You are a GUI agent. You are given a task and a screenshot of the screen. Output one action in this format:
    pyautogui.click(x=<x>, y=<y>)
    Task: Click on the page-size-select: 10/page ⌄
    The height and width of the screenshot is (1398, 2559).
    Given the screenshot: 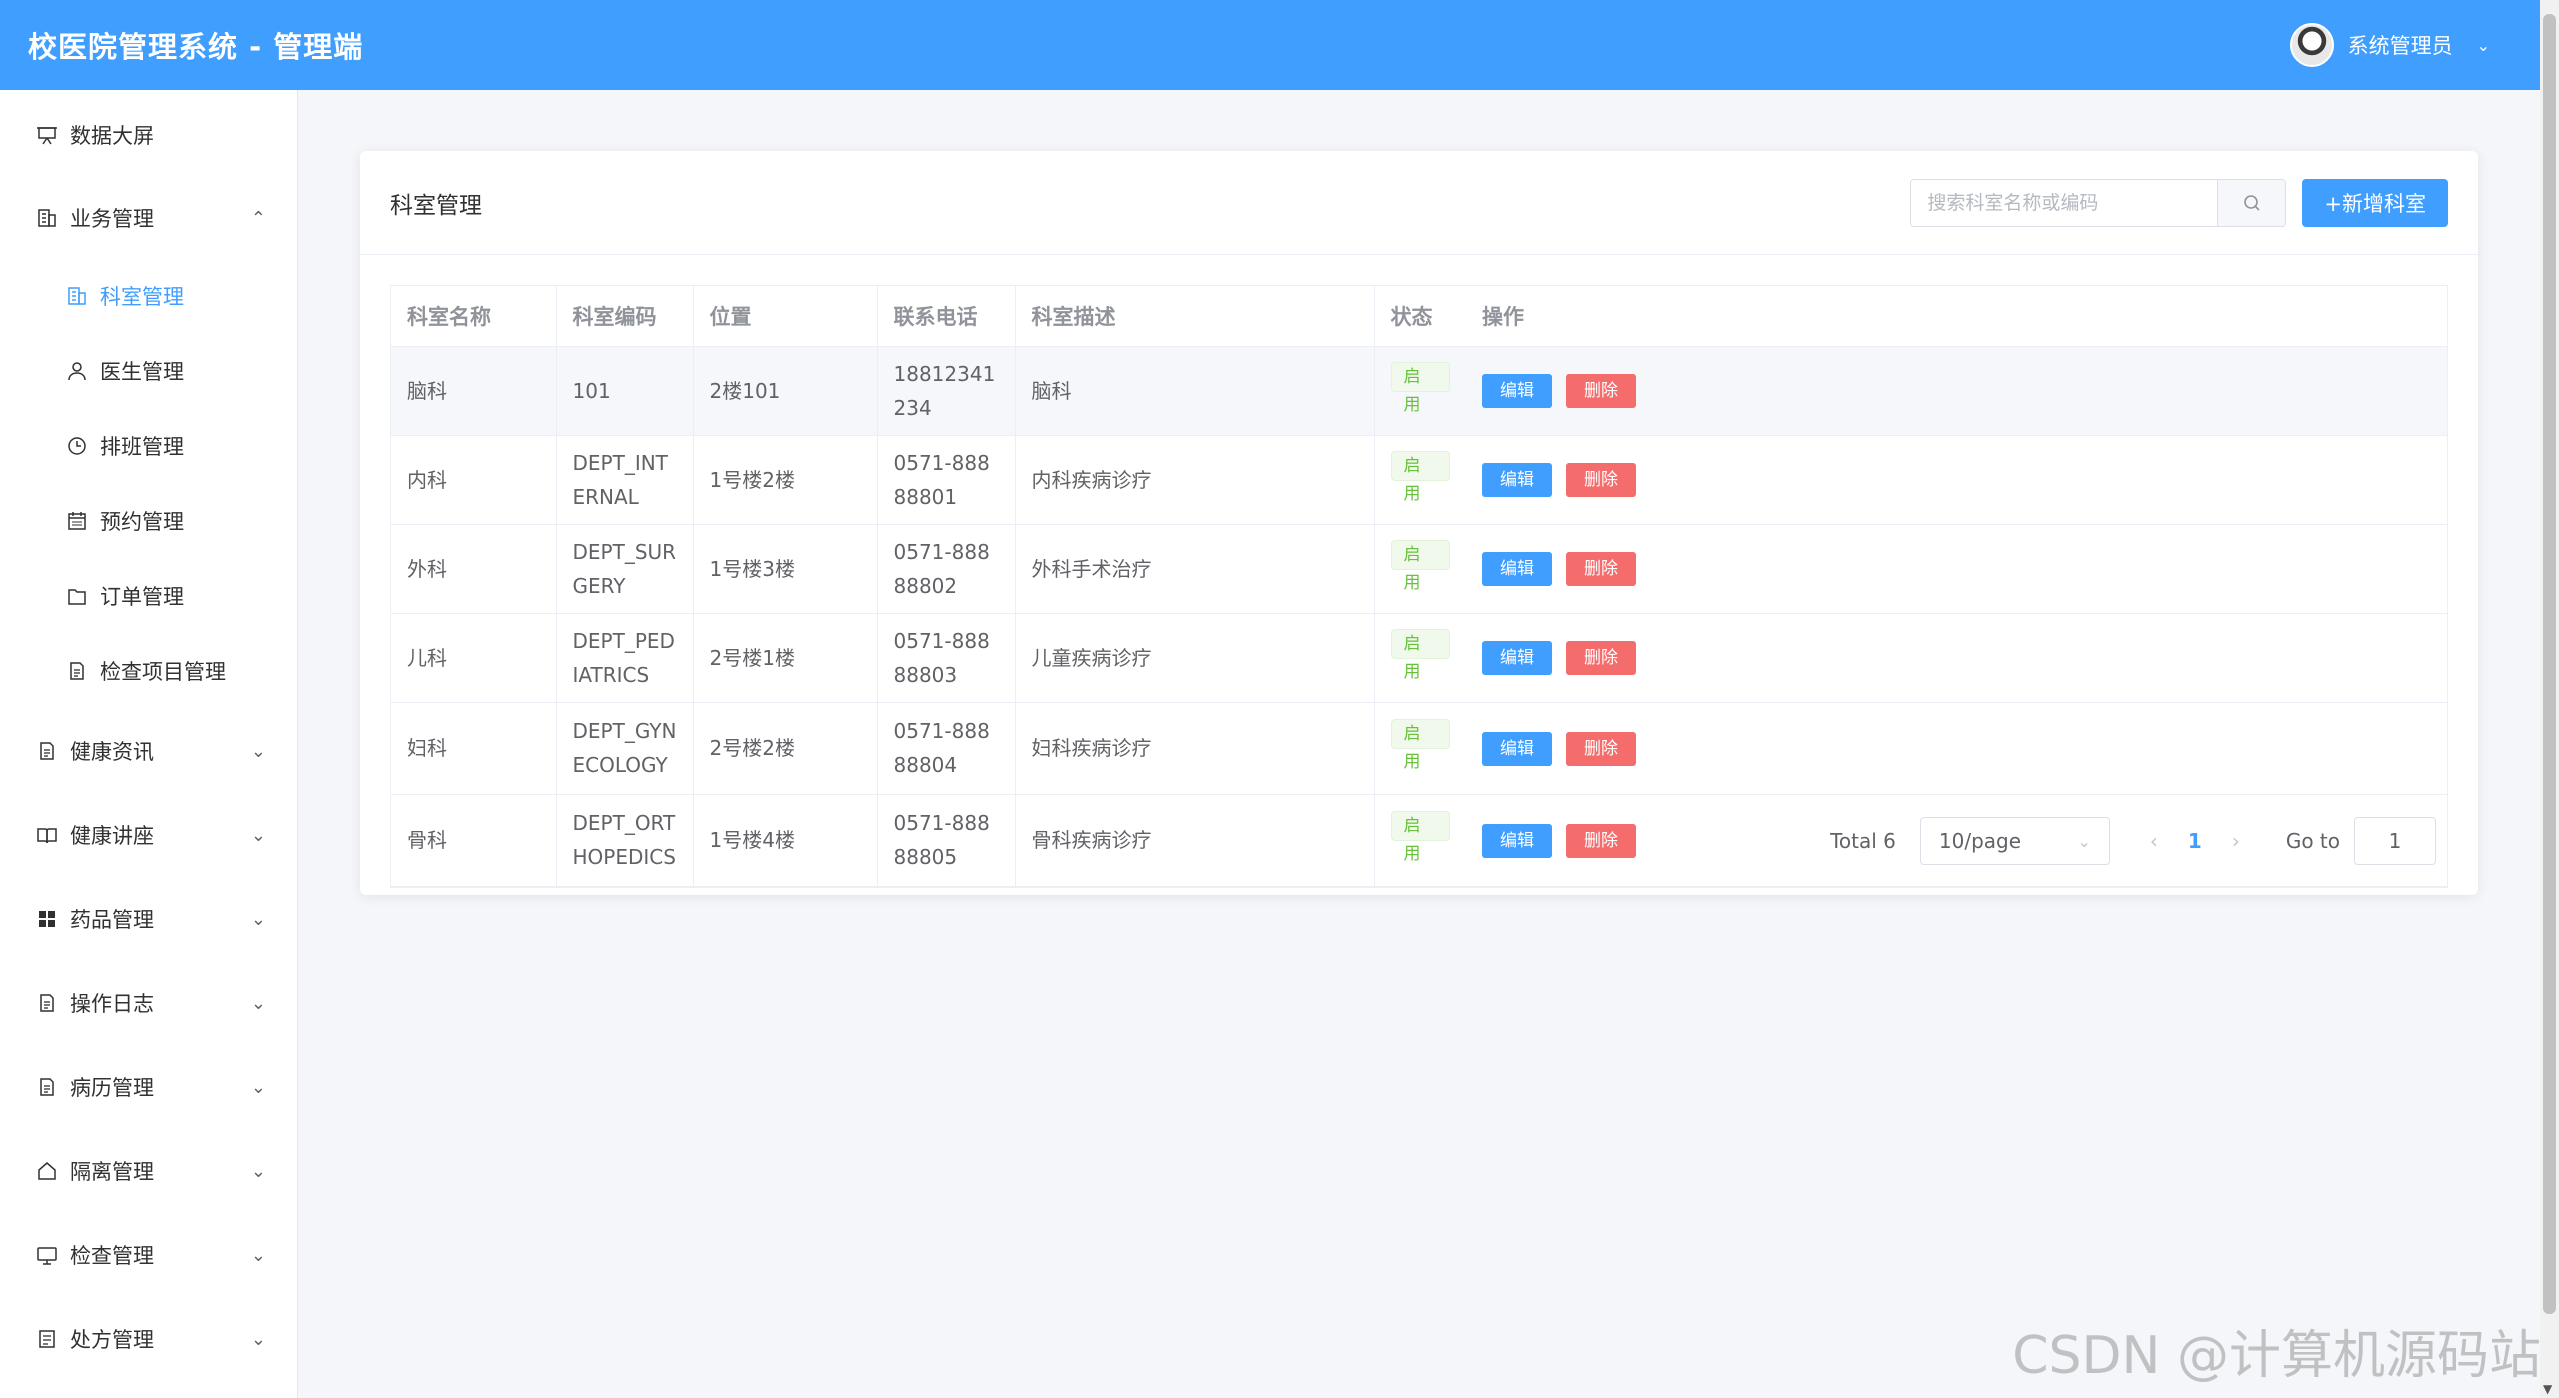 What is the action you would take?
    pyautogui.click(x=2014, y=841)
    